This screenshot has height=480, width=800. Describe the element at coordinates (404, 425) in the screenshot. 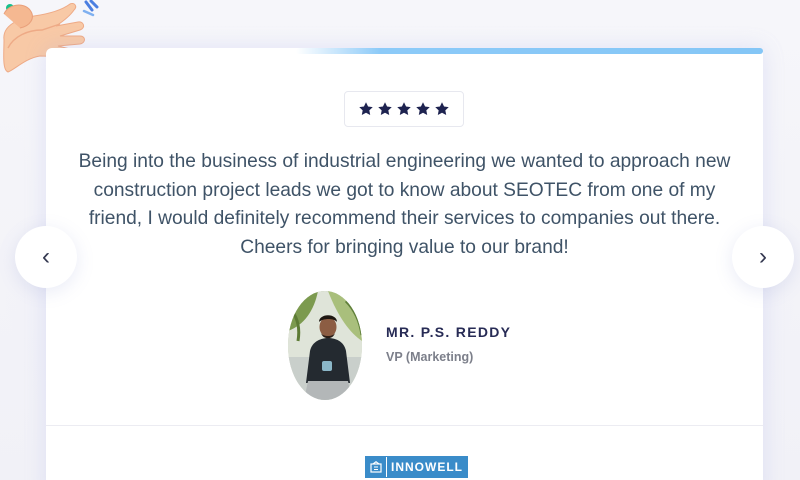

I see `card-divider` at that location.